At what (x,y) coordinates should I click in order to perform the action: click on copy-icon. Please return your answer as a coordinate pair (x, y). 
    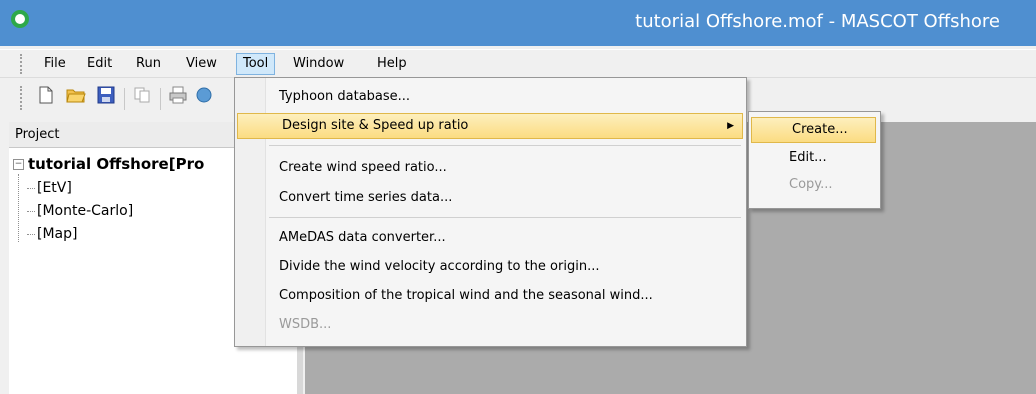
    Looking at the image, I should click on (142, 96).